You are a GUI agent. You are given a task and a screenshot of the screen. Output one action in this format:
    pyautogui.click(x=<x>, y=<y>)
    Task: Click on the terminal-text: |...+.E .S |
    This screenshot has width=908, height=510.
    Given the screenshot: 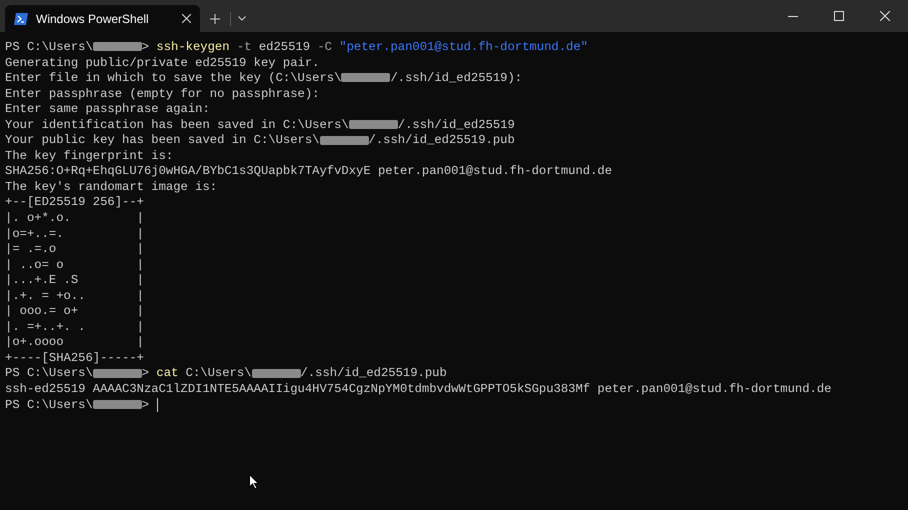 What is the action you would take?
    pyautogui.click(x=74, y=280)
    